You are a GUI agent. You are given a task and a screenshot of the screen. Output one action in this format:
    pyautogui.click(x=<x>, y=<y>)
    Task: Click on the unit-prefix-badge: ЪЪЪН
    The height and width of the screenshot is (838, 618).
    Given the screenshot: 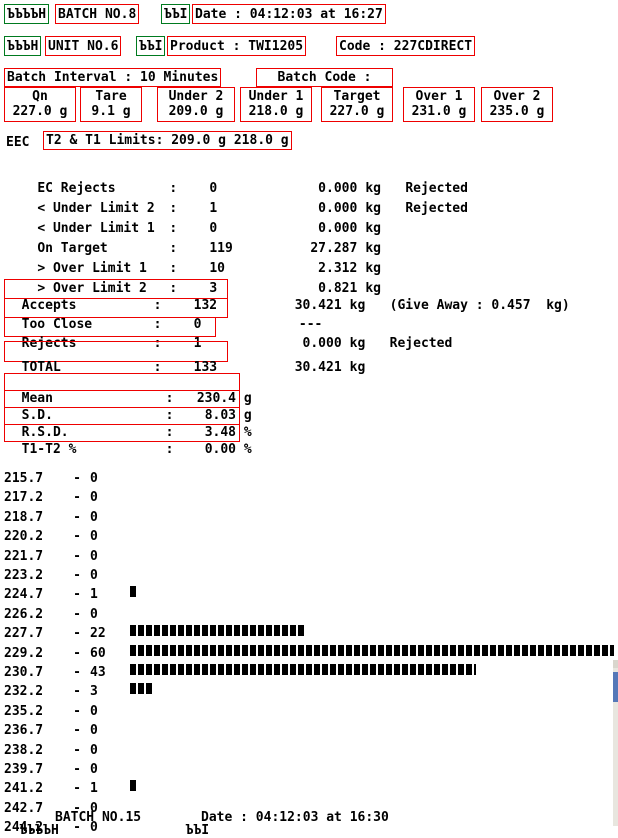 What is the action you would take?
    pyautogui.click(x=23, y=46)
    